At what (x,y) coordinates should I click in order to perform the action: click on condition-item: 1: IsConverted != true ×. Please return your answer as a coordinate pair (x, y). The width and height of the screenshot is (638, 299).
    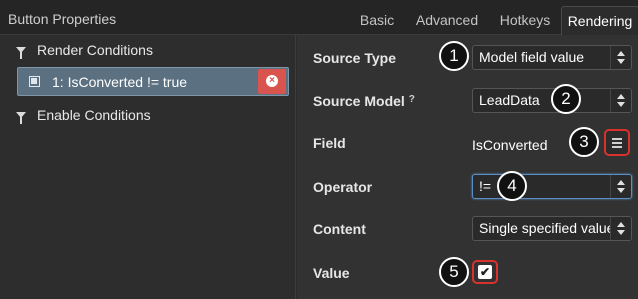
    Looking at the image, I should click on (153, 81).